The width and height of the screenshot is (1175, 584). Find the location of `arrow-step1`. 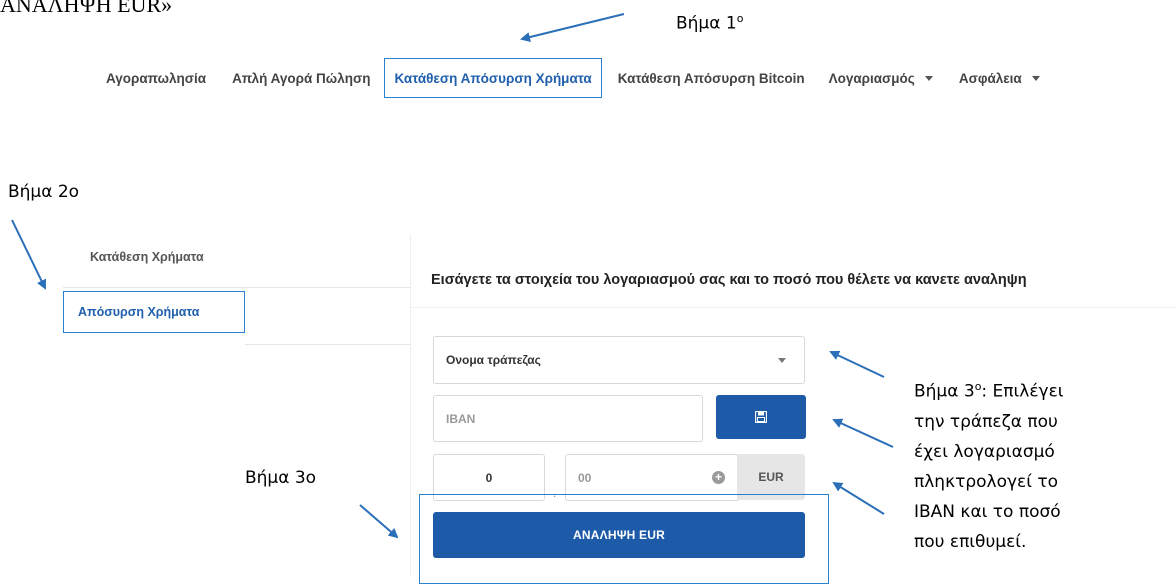

arrow-step1 is located at coordinates (572, 27).